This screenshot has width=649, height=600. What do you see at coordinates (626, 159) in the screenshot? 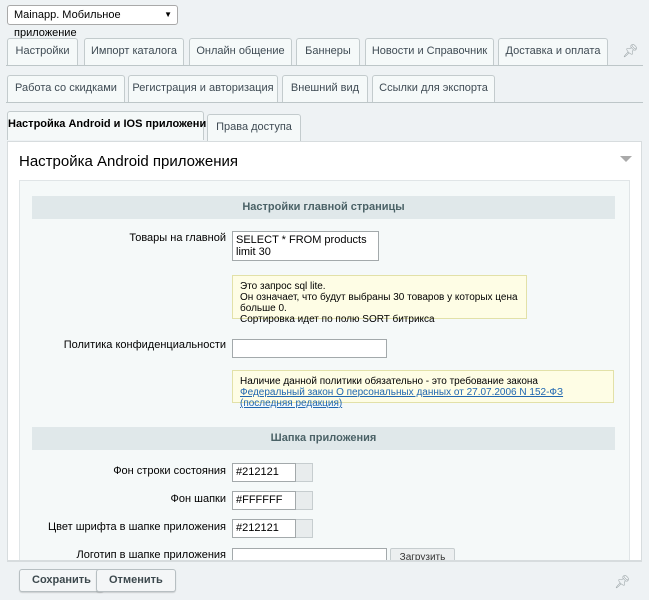
I see `collapse-arrow-icon` at bounding box center [626, 159].